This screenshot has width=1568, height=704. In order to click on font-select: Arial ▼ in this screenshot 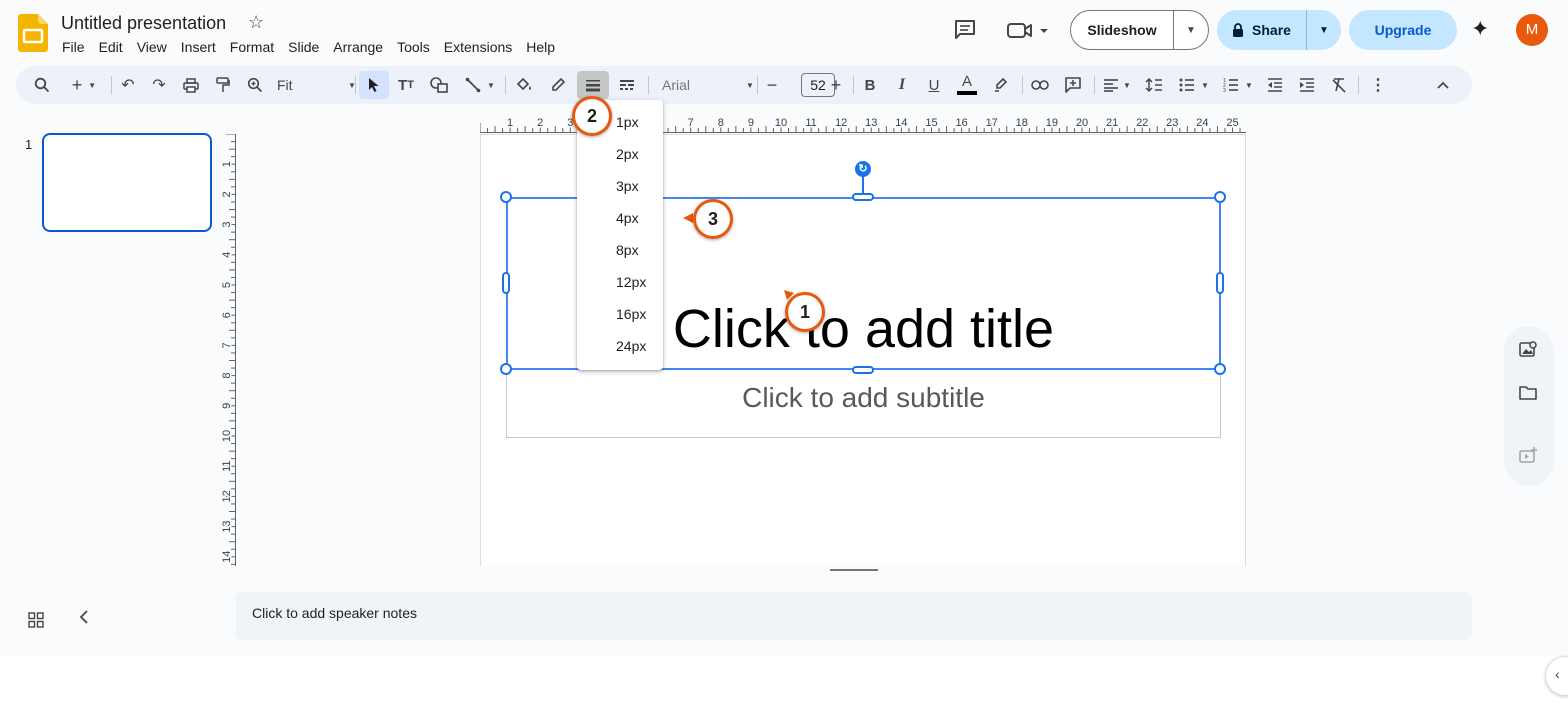, I will do `click(710, 85)`.